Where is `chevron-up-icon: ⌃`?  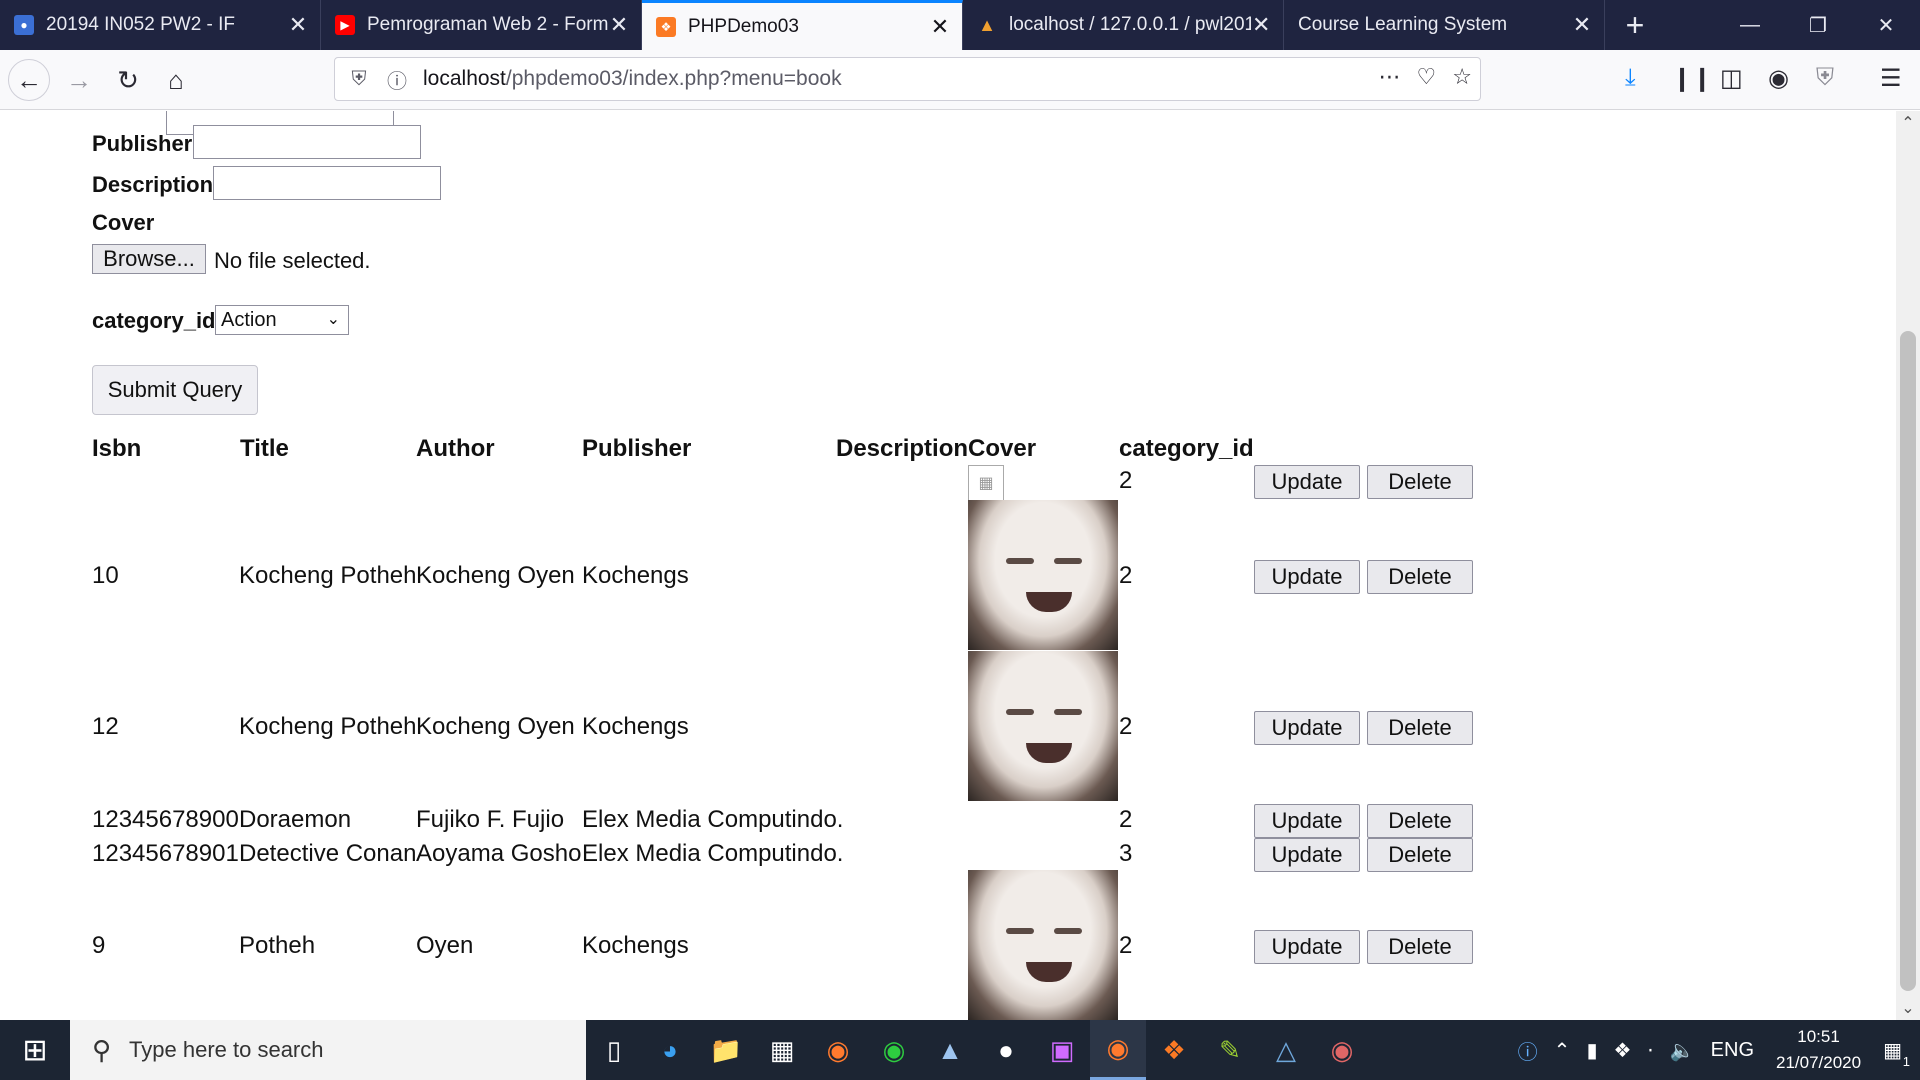
chevron-up-icon: ⌃ is located at coordinates (1562, 1050).